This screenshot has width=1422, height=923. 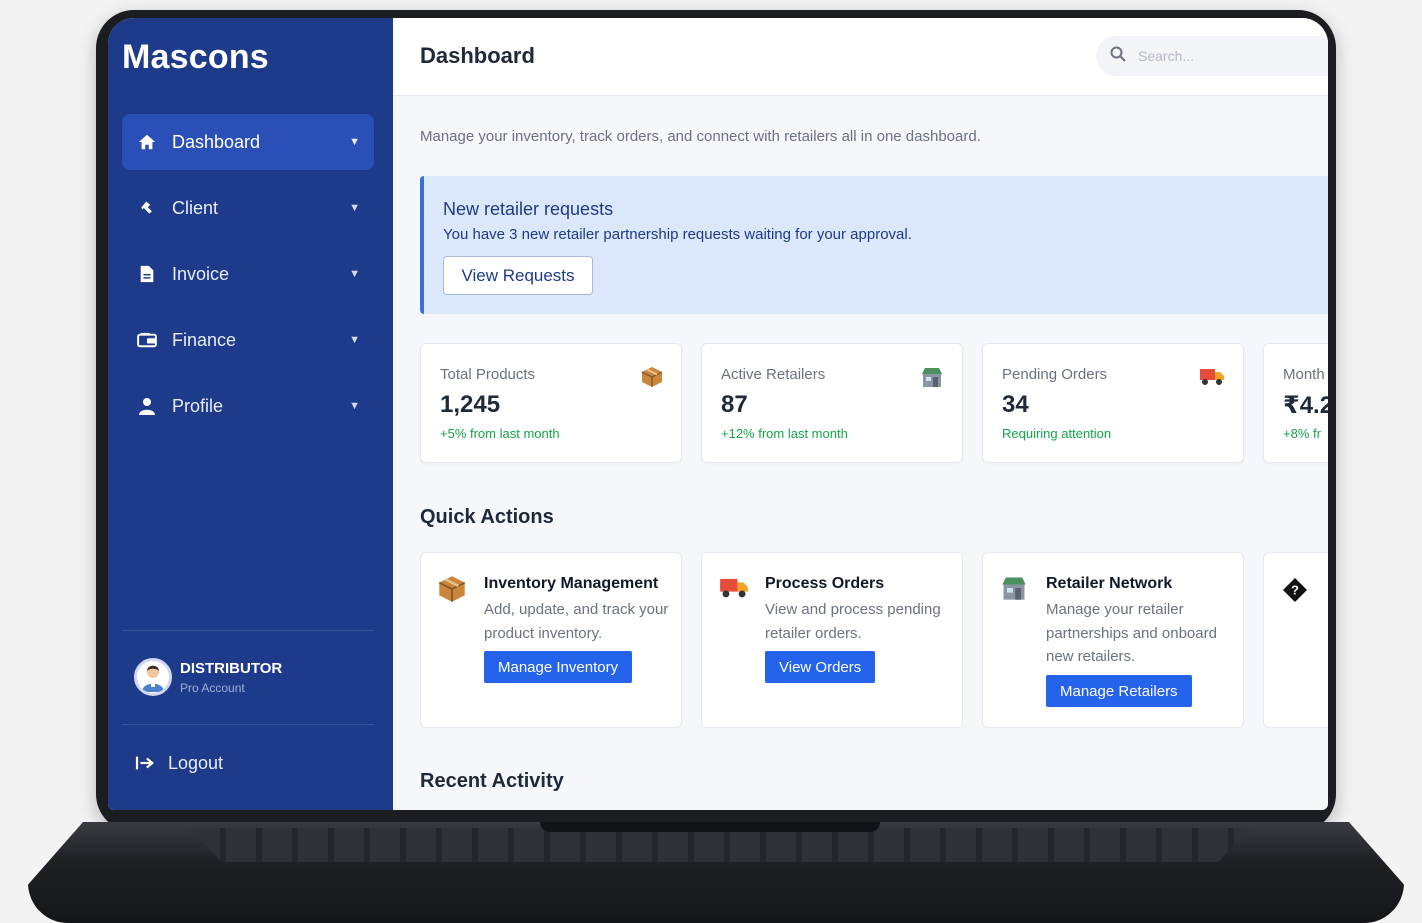 What do you see at coordinates (1113, 403) in the screenshot?
I see `stat-card-pending-orders: Pending Orders 34 Requiring attention` at bounding box center [1113, 403].